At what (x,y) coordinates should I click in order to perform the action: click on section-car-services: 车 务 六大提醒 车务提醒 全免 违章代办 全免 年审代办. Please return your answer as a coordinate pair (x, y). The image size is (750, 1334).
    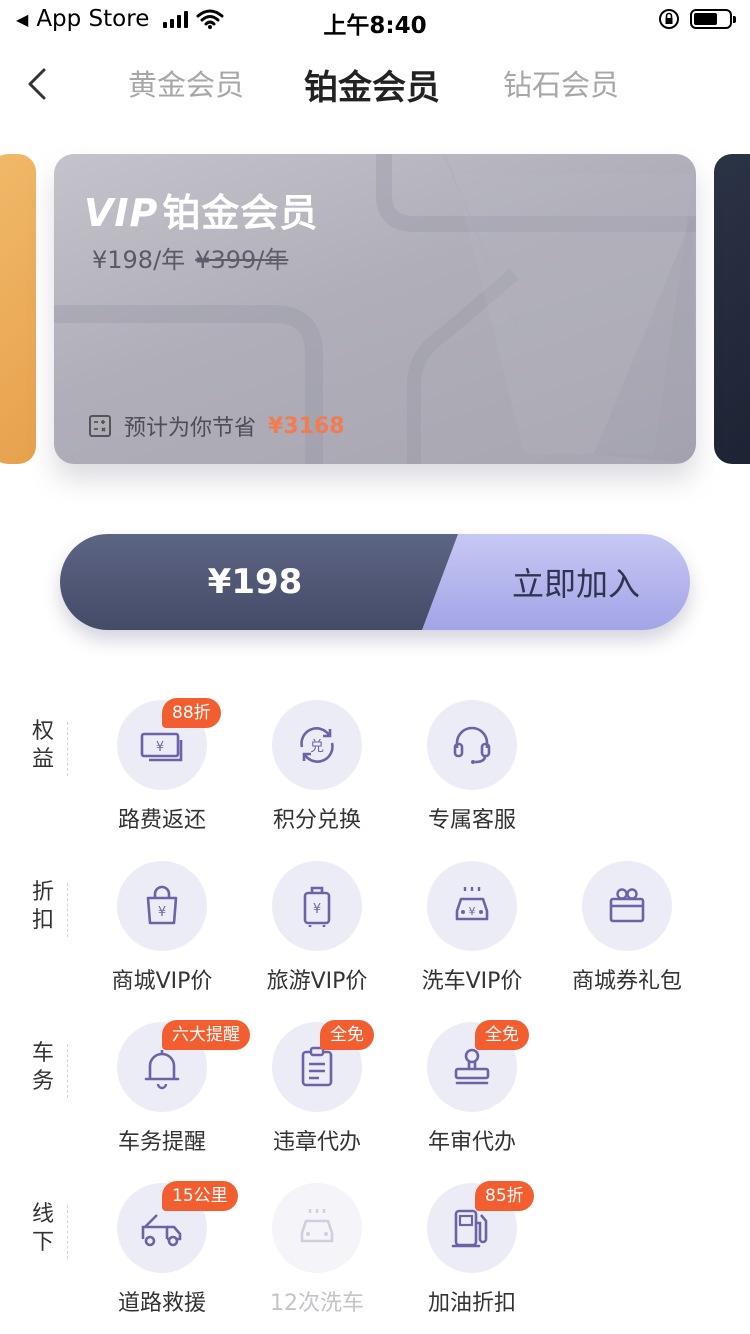
    Looking at the image, I should click on (375, 1096).